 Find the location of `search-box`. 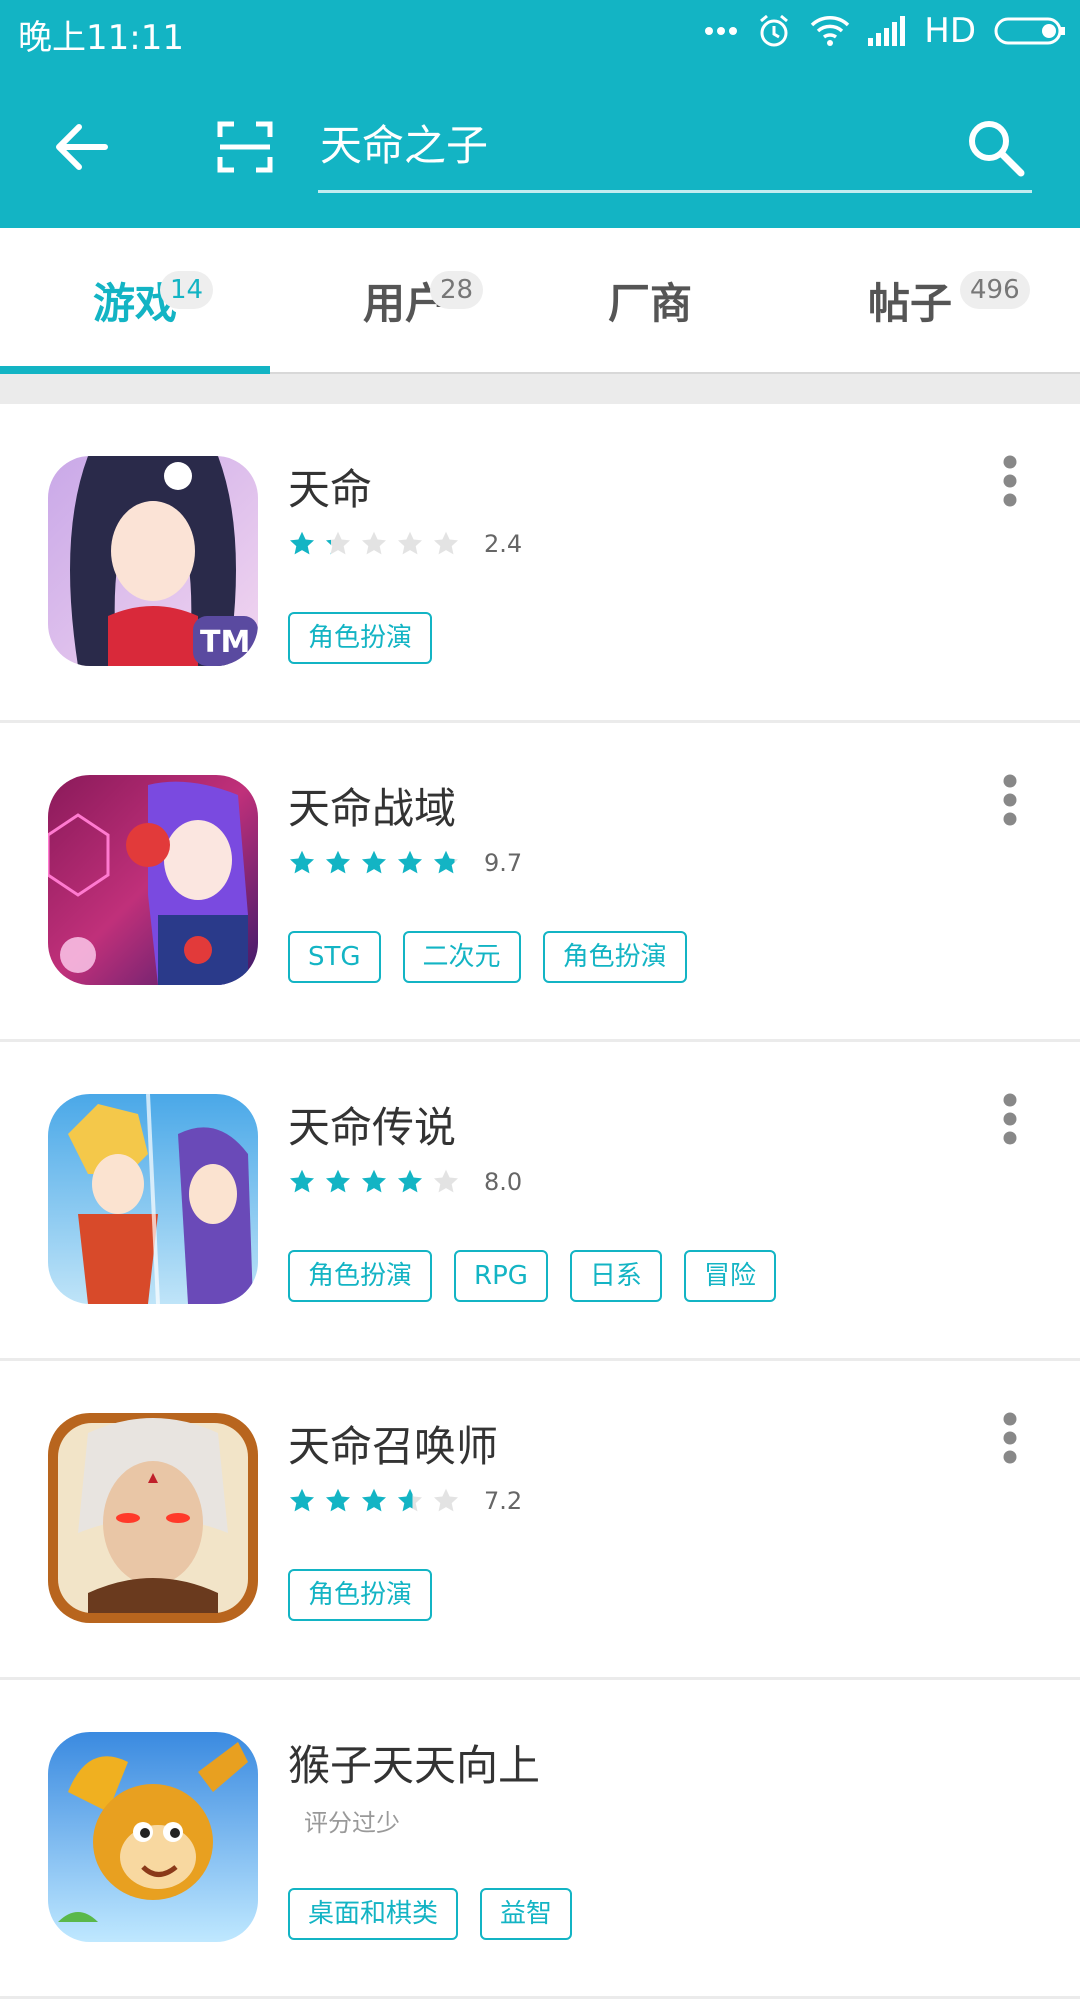

search-box is located at coordinates (675, 147).